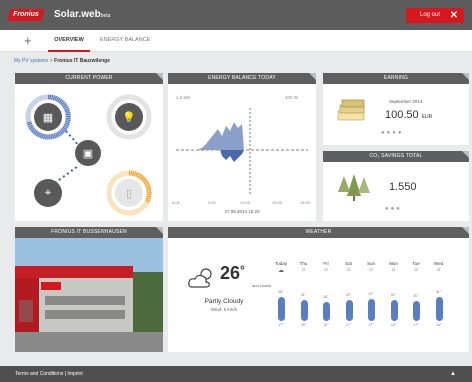  Describe the element at coordinates (89, 295) in the screenshot. I see `building-photo` at that location.